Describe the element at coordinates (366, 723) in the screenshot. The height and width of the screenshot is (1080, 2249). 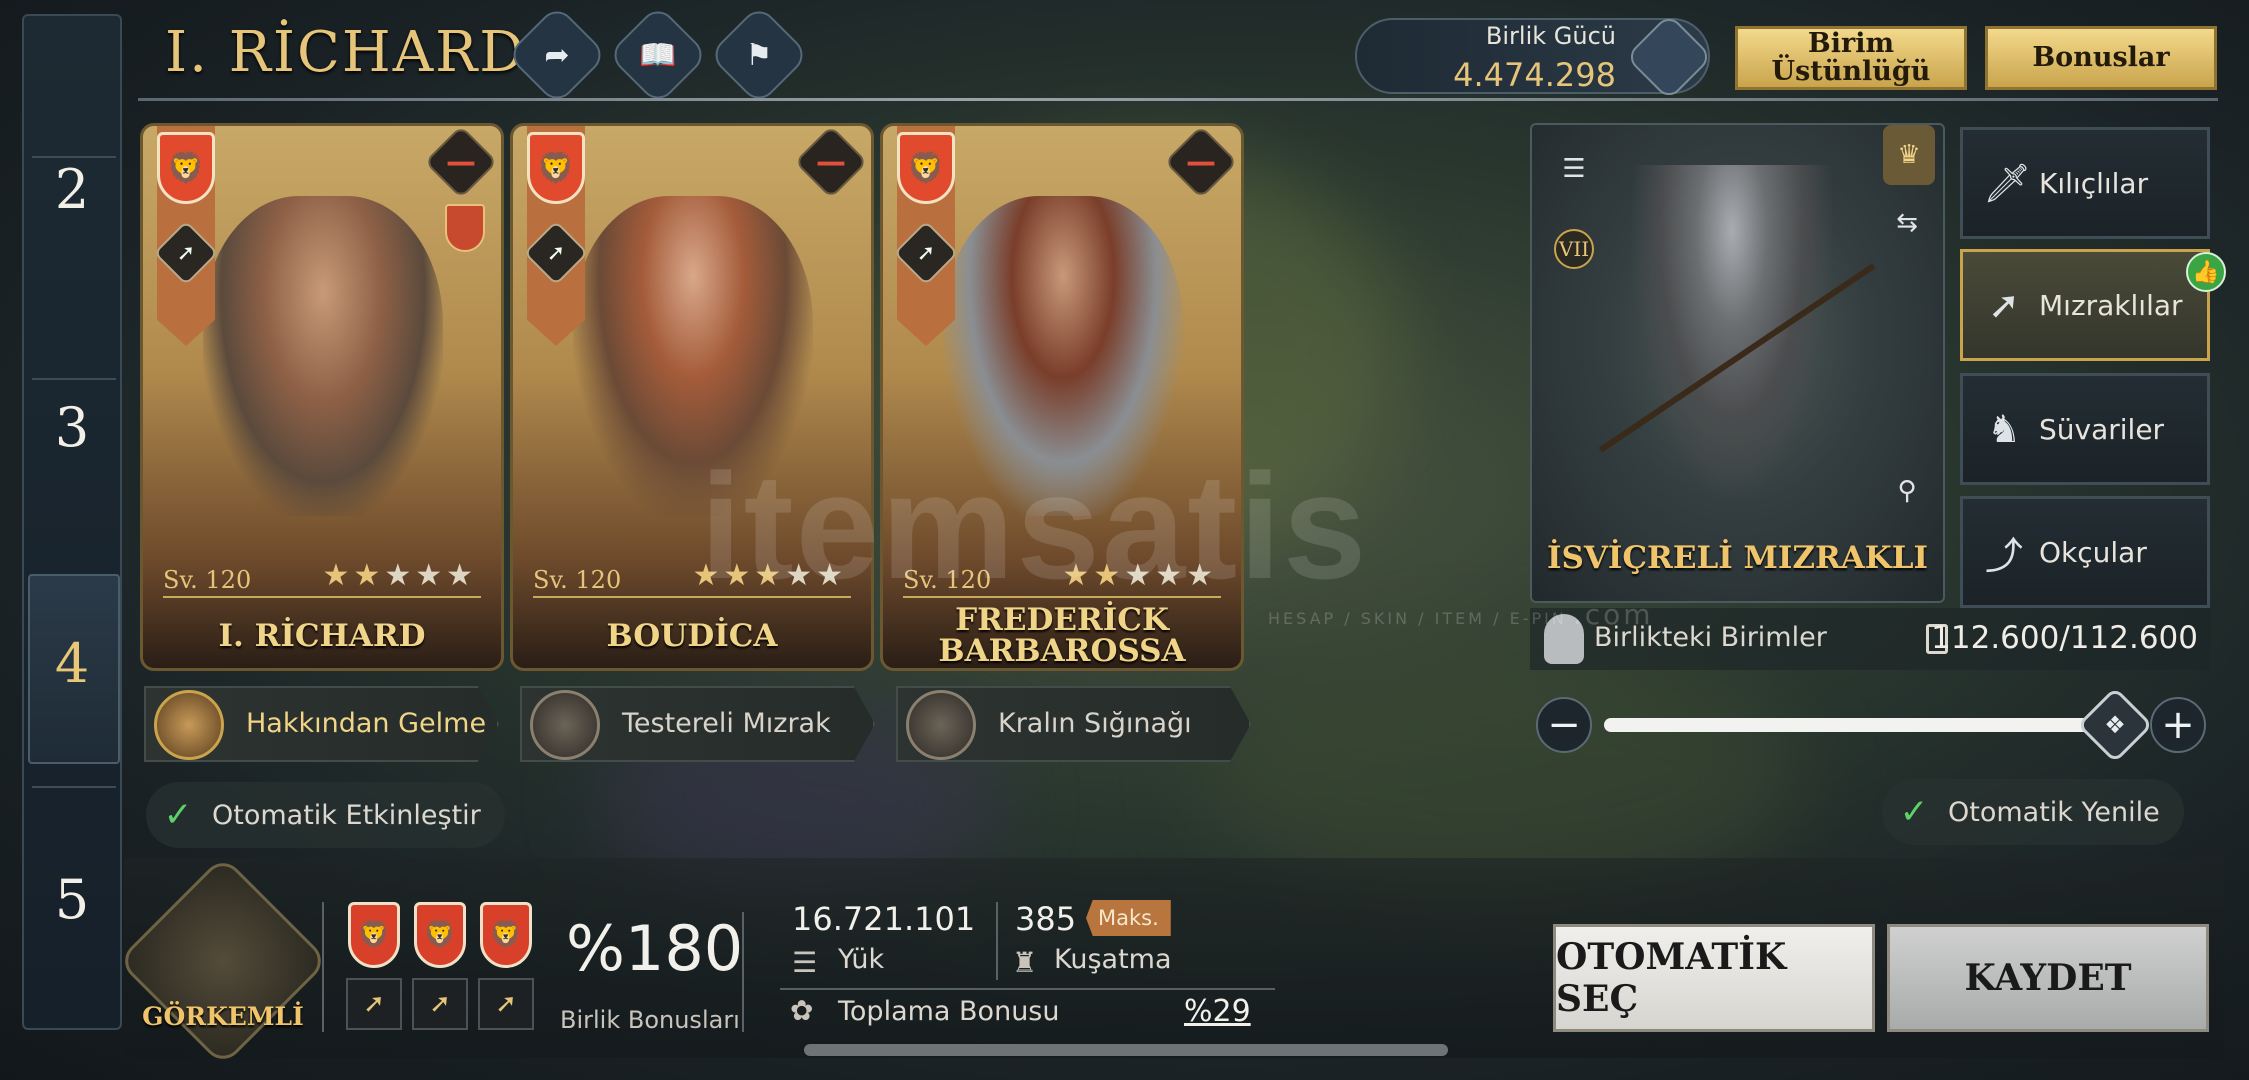
I see `skill-label: Hakkından Gelme` at that location.